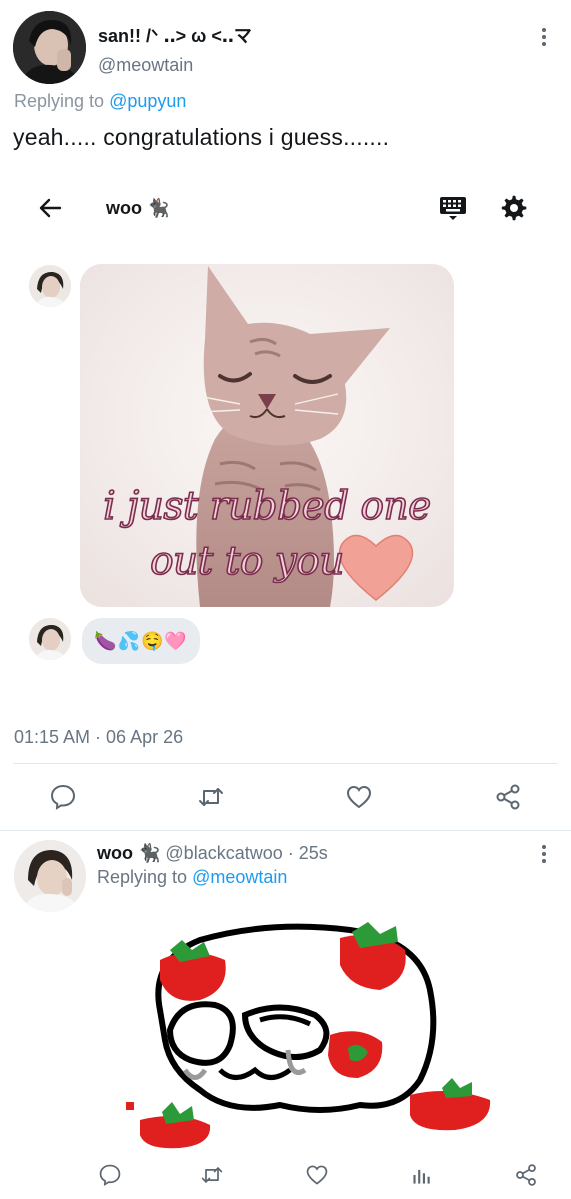 The height and width of the screenshot is (1199, 571). I want to click on dm-sender-avatar, so click(50, 286).